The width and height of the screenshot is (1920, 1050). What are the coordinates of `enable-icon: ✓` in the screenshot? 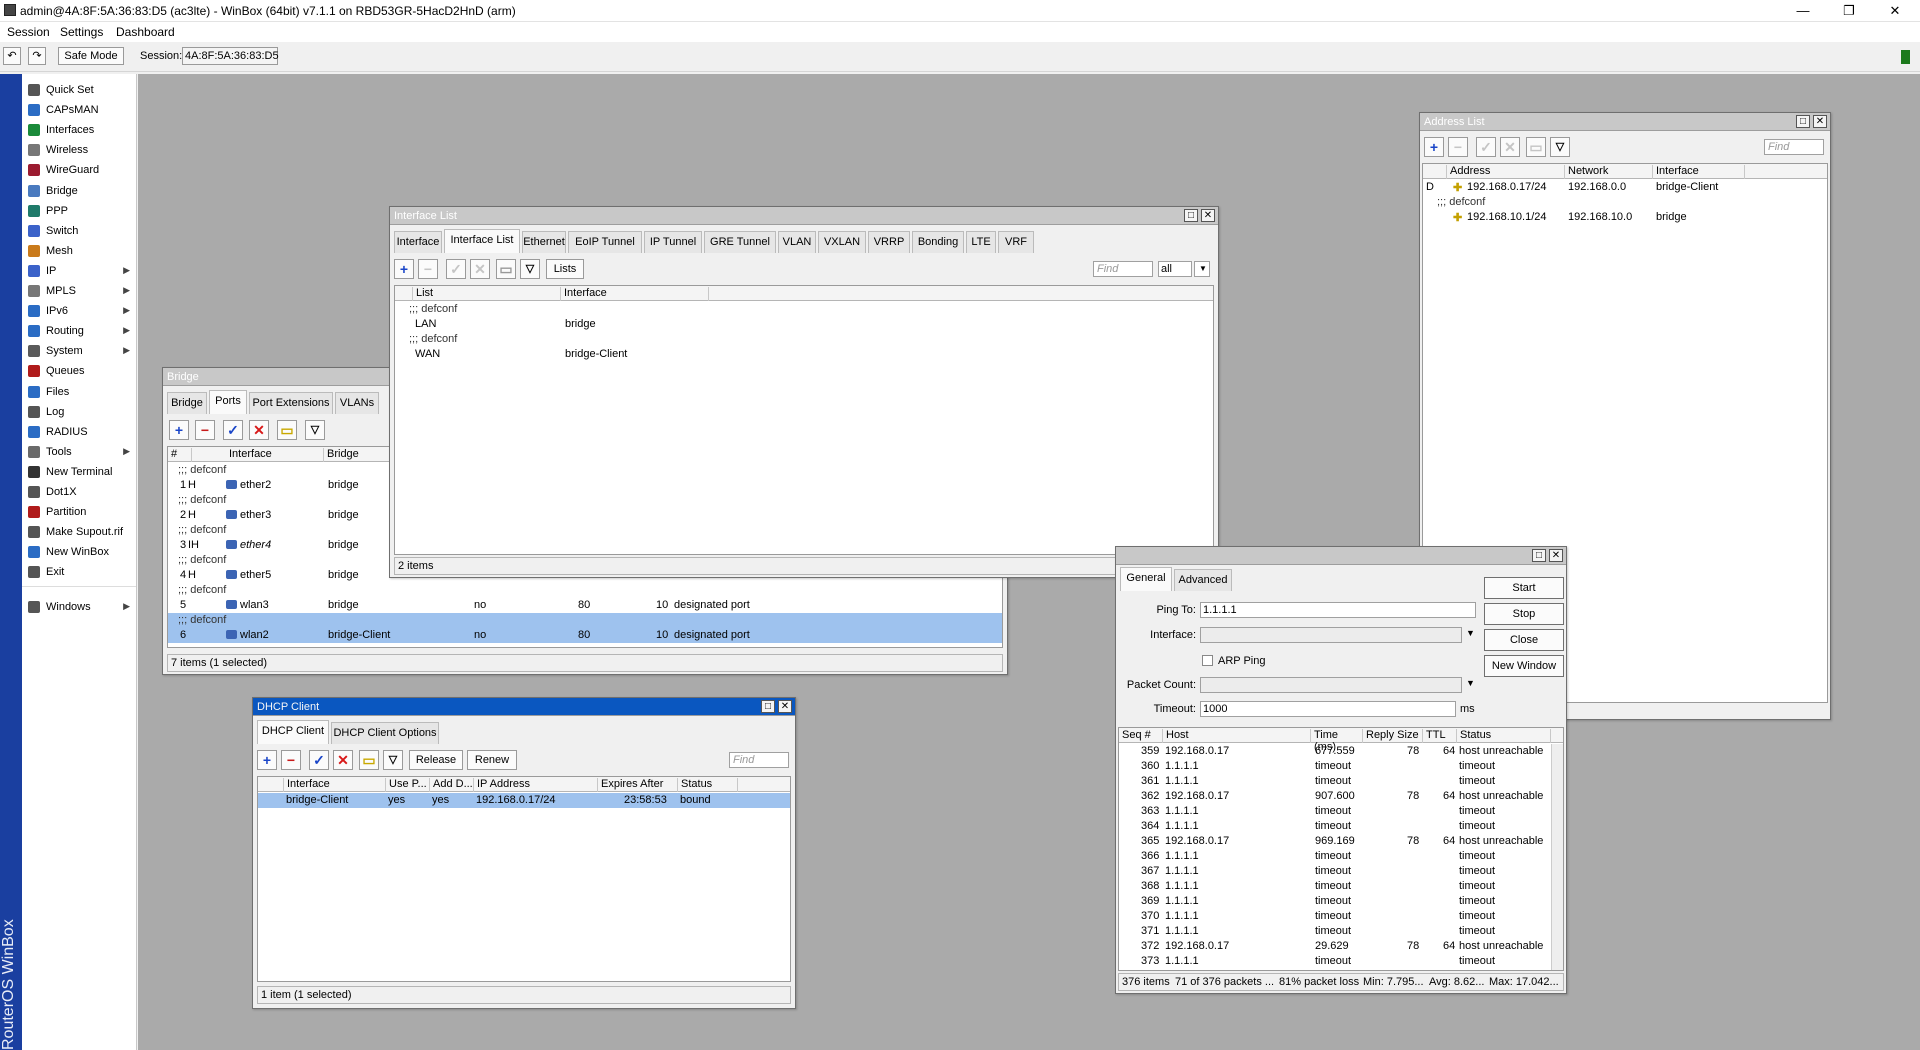 It's located at (233, 430).